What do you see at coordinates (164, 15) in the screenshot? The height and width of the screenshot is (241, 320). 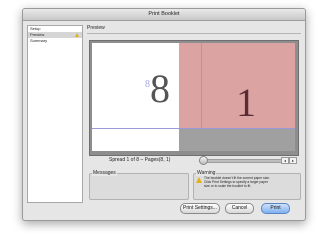 I see `window-title: Print Booklet` at bounding box center [164, 15].